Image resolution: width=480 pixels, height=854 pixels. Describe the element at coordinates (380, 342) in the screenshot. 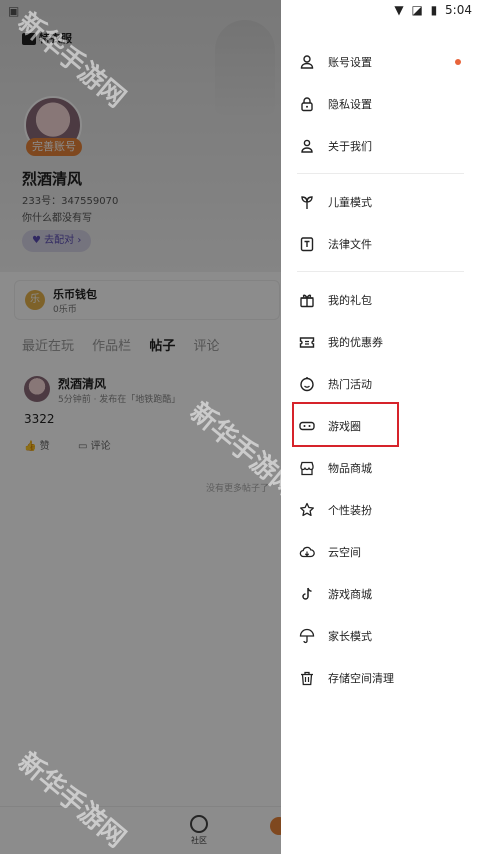

I see `menu-item-my-coupons: 我的优惠券` at that location.